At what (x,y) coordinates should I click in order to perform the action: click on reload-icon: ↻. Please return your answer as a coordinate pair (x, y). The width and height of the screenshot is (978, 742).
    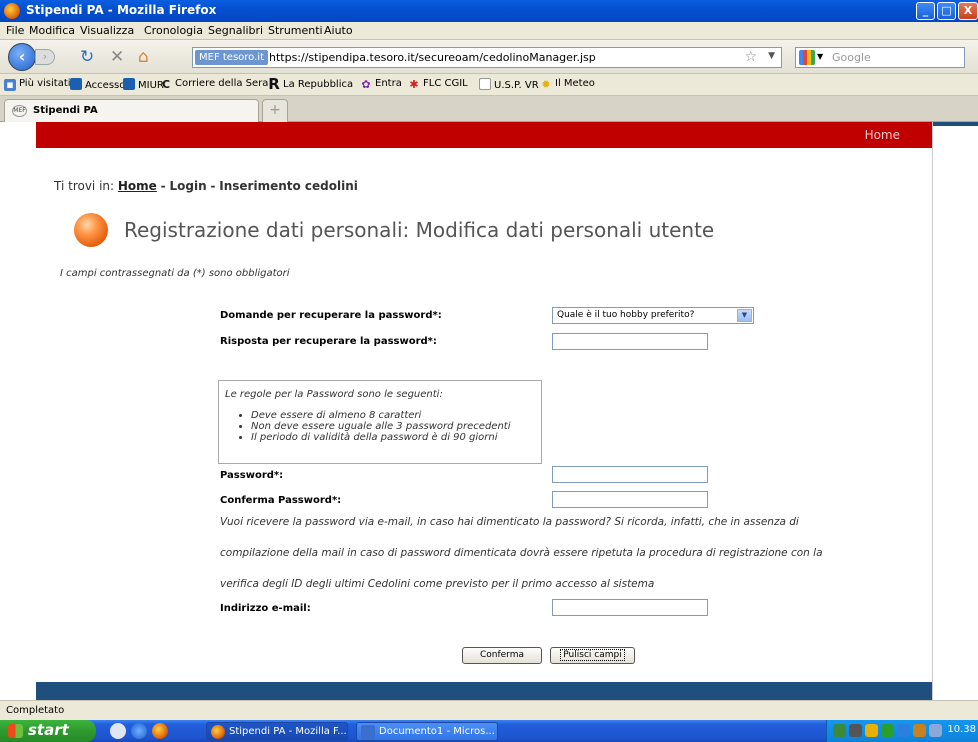
    Looking at the image, I should click on (87, 57).